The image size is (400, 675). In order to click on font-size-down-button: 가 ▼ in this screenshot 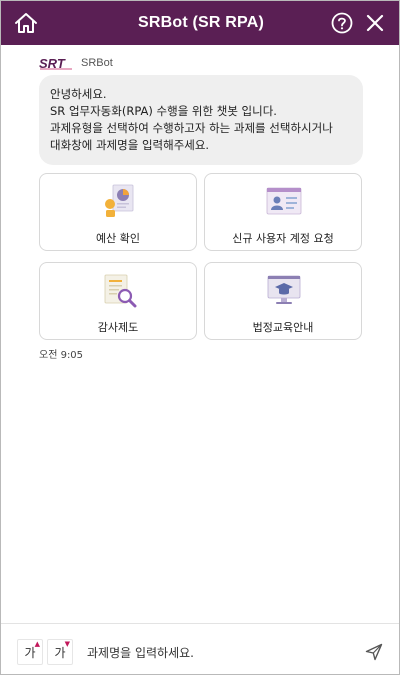, I will do `click(60, 652)`.